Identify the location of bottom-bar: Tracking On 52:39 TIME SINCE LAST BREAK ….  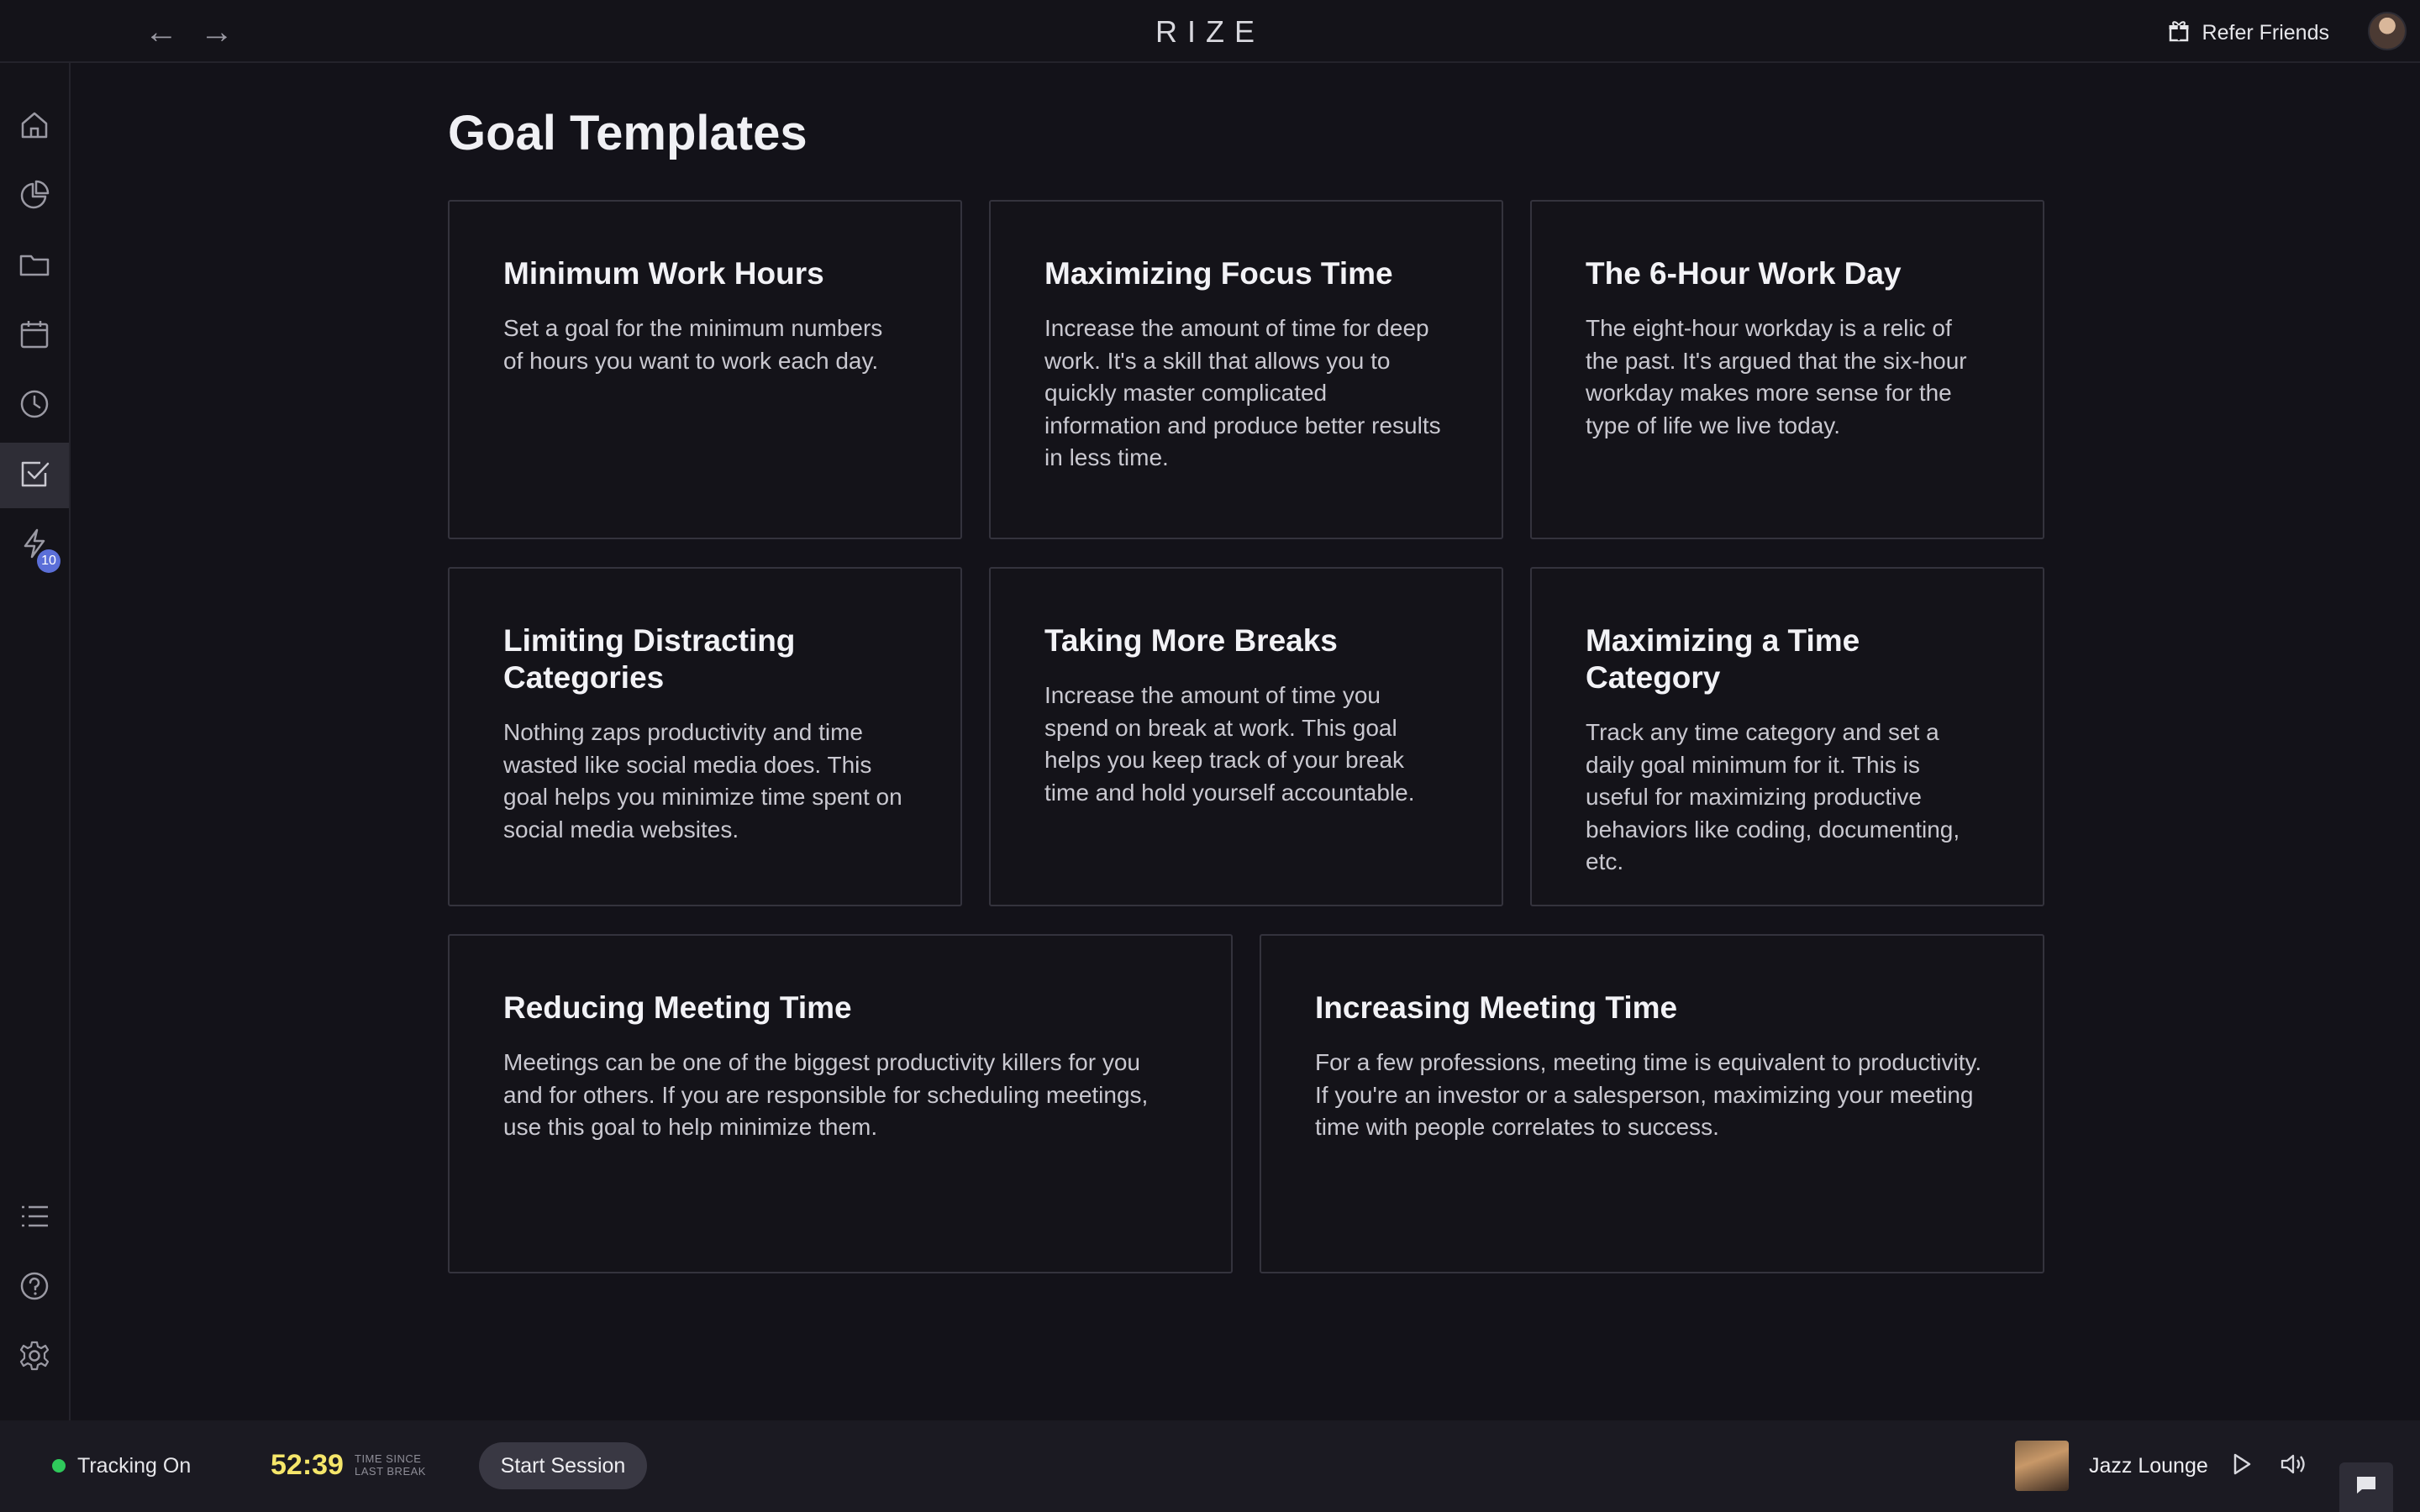
(1210, 1466).